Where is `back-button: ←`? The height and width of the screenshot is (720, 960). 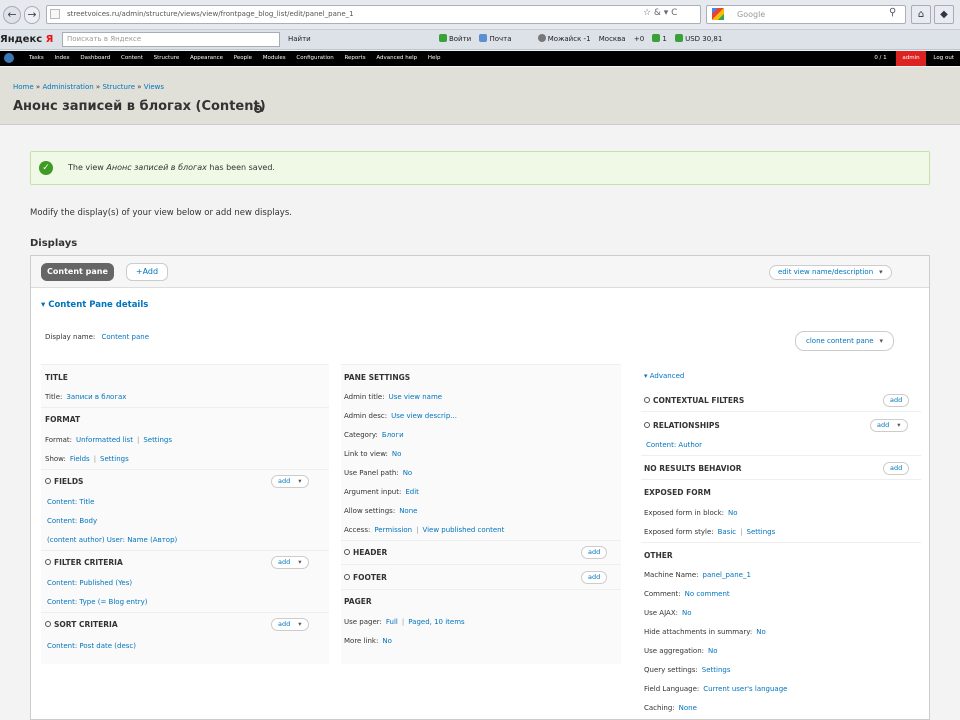 back-button: ← is located at coordinates (12, 15).